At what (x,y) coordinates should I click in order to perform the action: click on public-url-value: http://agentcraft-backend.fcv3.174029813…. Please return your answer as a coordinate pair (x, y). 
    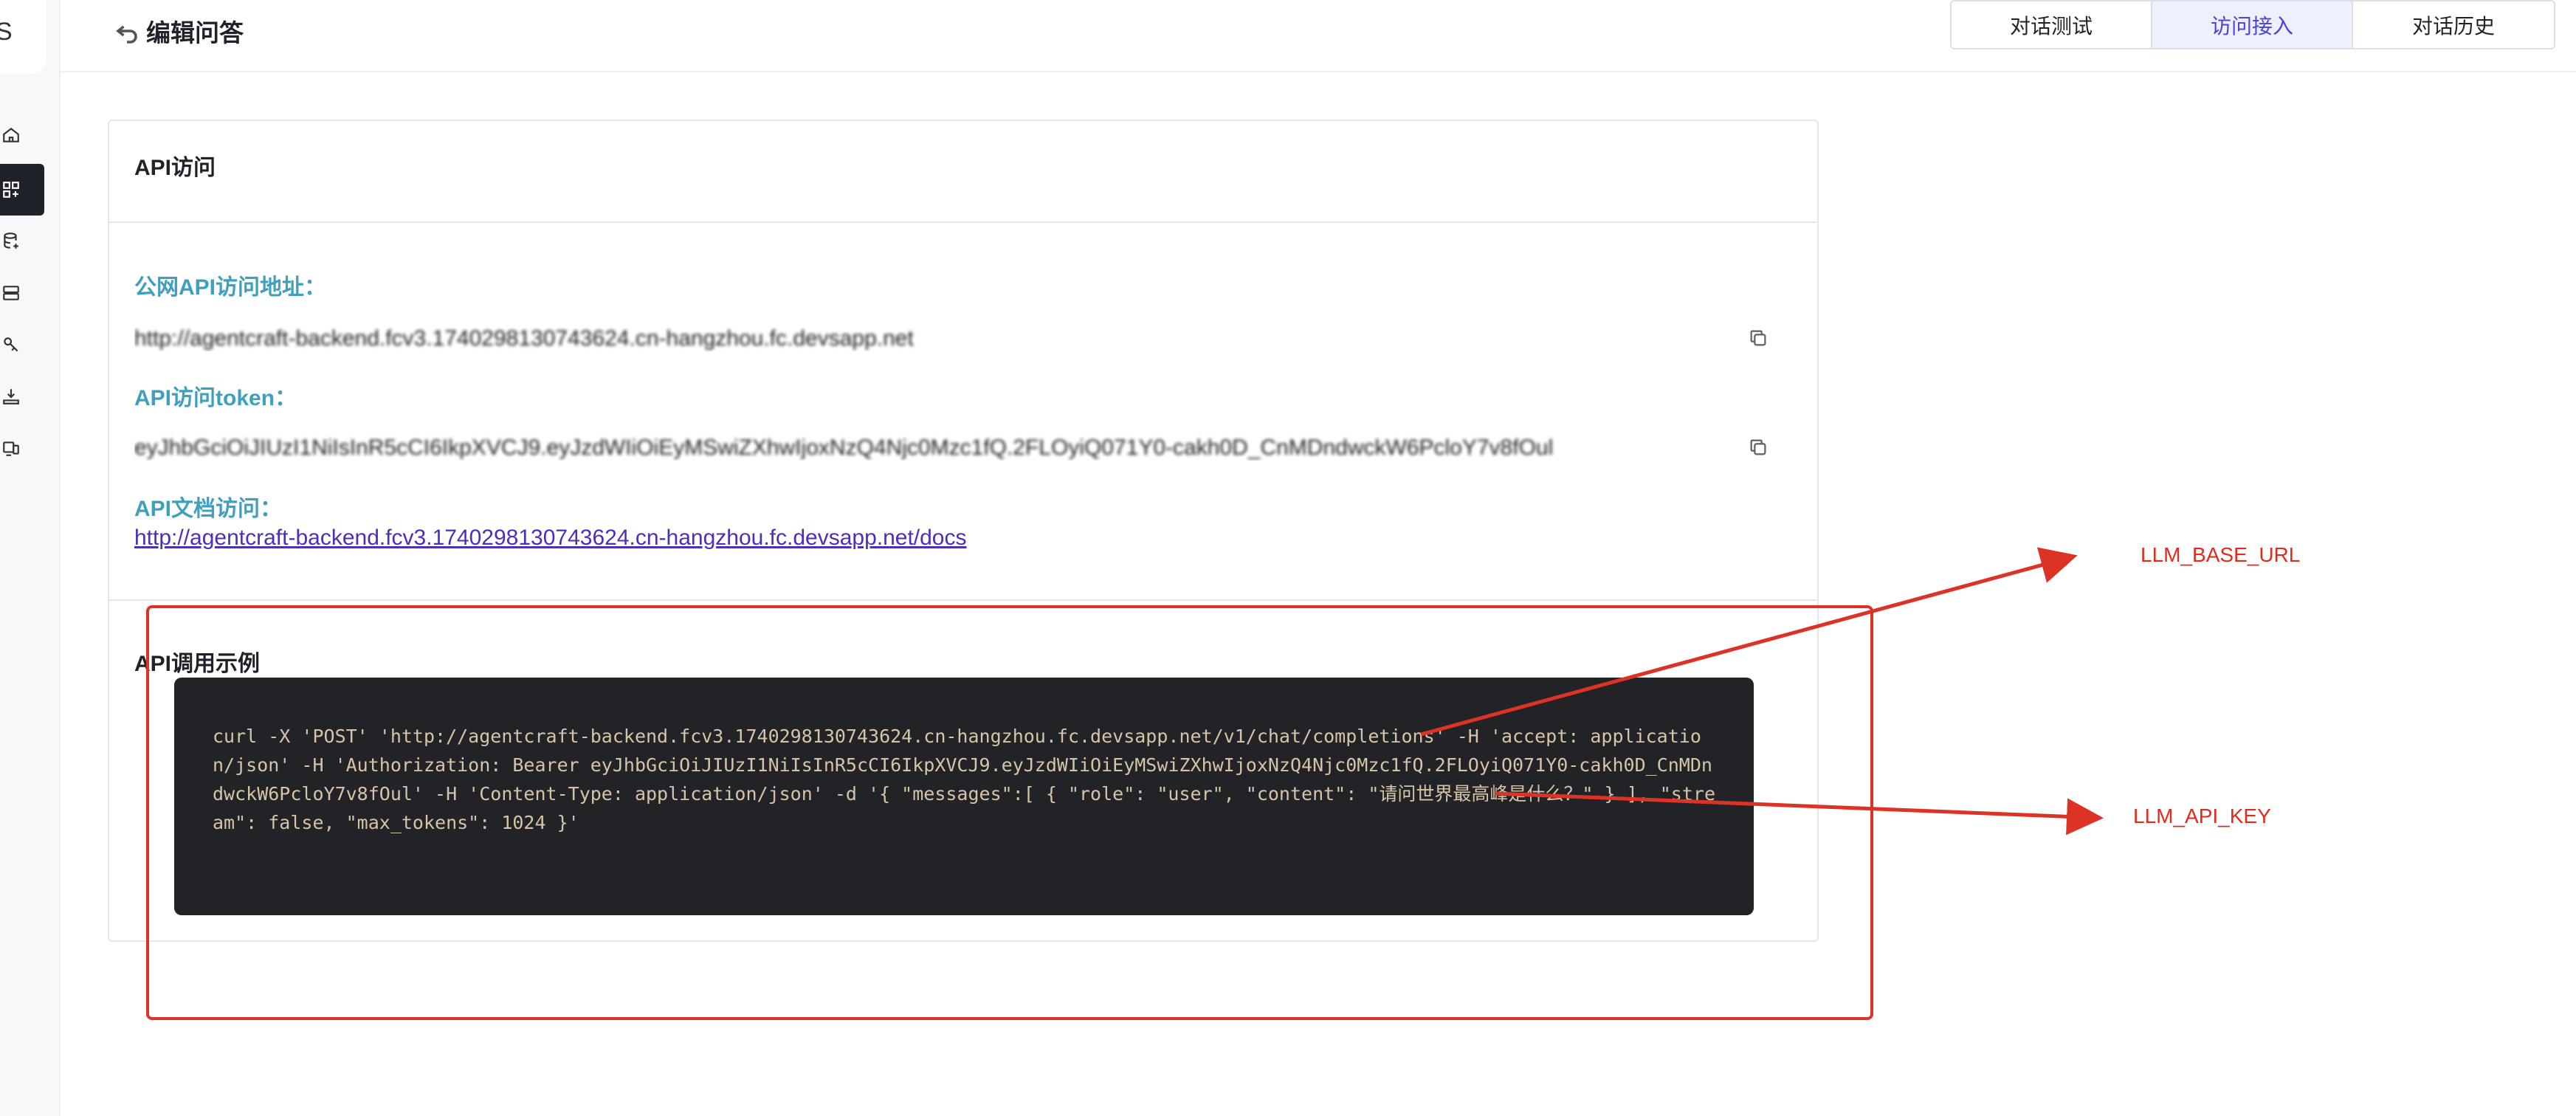
    Looking at the image, I should click on (524, 338).